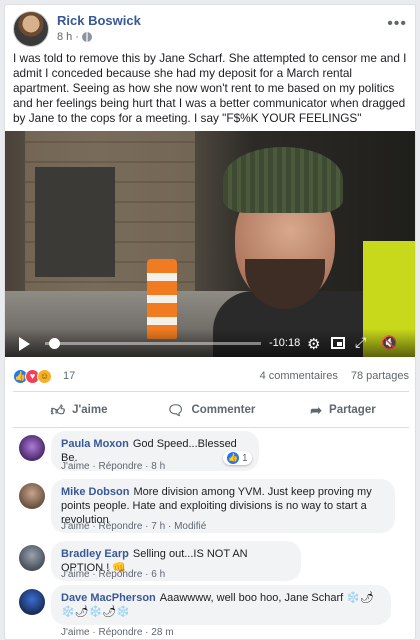 This screenshot has height=640, width=420. Describe the element at coordinates (162, 632) in the screenshot. I see `comment-time: 28 m` at that location.